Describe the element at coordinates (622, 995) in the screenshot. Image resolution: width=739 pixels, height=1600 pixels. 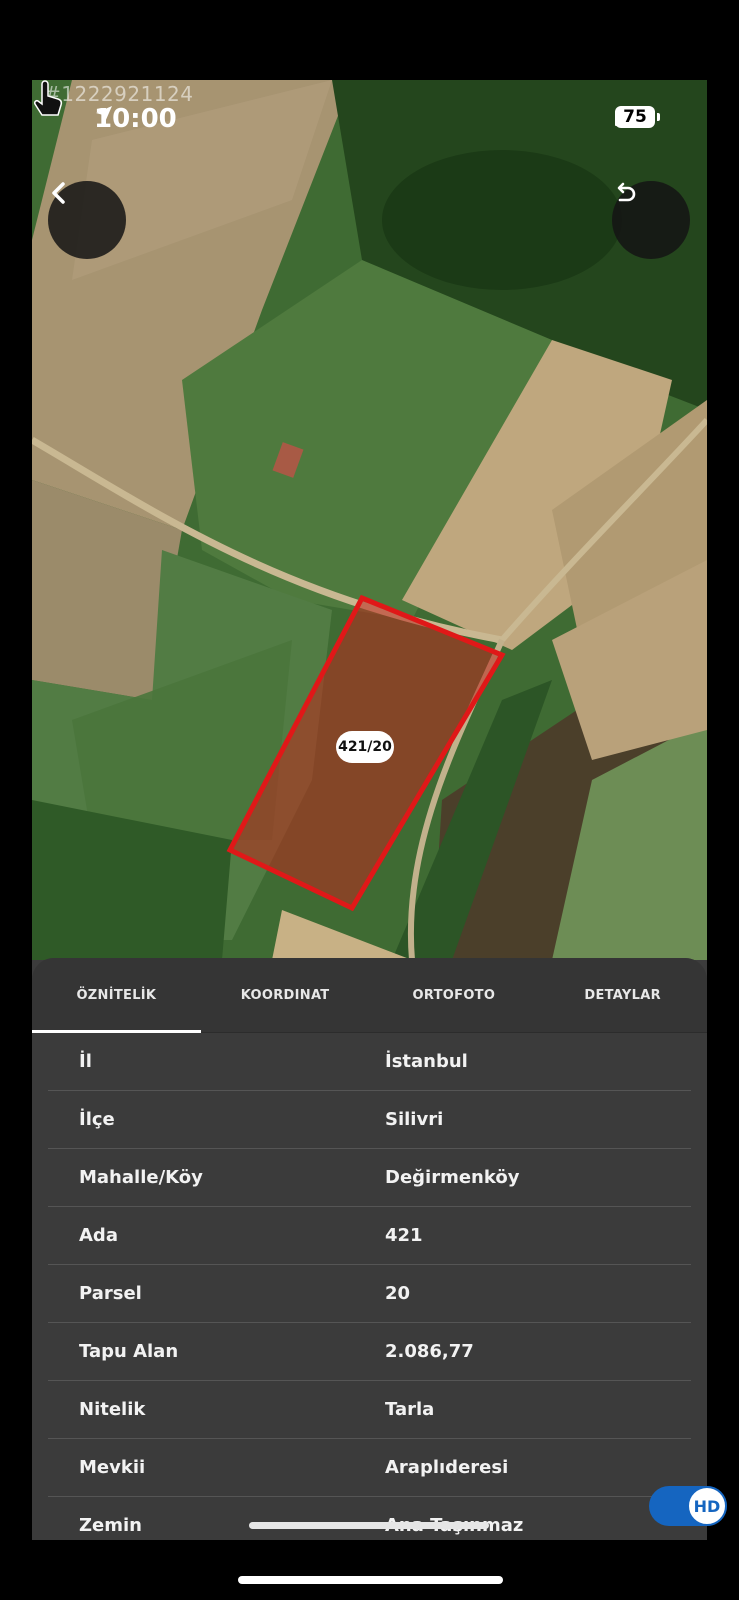
I see `tab-detaylar: DETAYLAR` at that location.